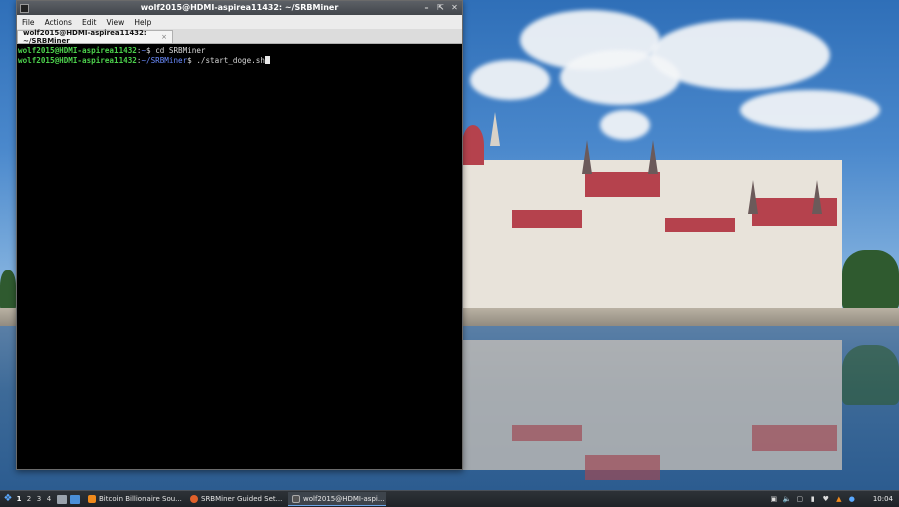 The width and height of the screenshot is (899, 507). What do you see at coordinates (834, 499) in the screenshot?
I see `system-tray: ▣ 🔈 ▢ ▮ ♥ ▲ ● 10:04` at bounding box center [834, 499].